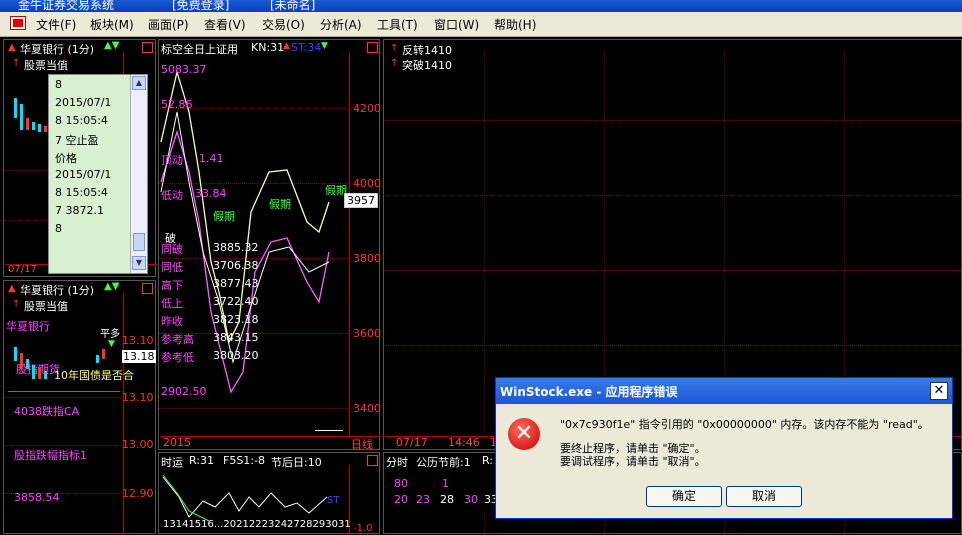  What do you see at coordinates (412, 442) in the screenshot?
I see `axis-date: 07/17` at bounding box center [412, 442].